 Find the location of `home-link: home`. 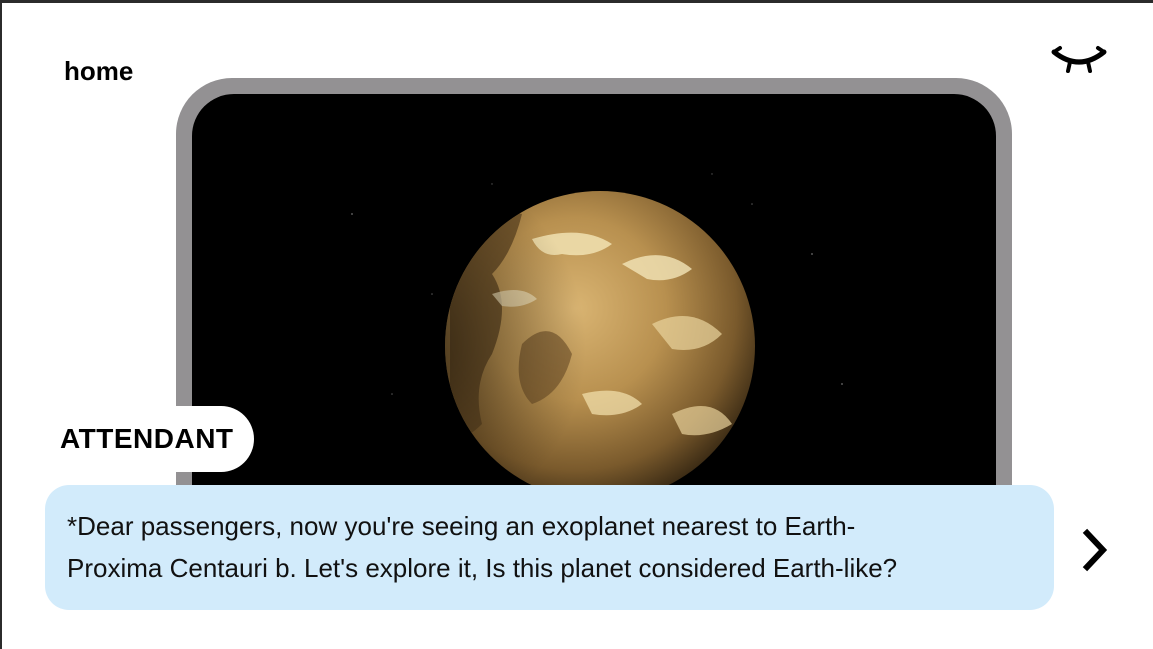

home-link: home is located at coordinates (98, 71).